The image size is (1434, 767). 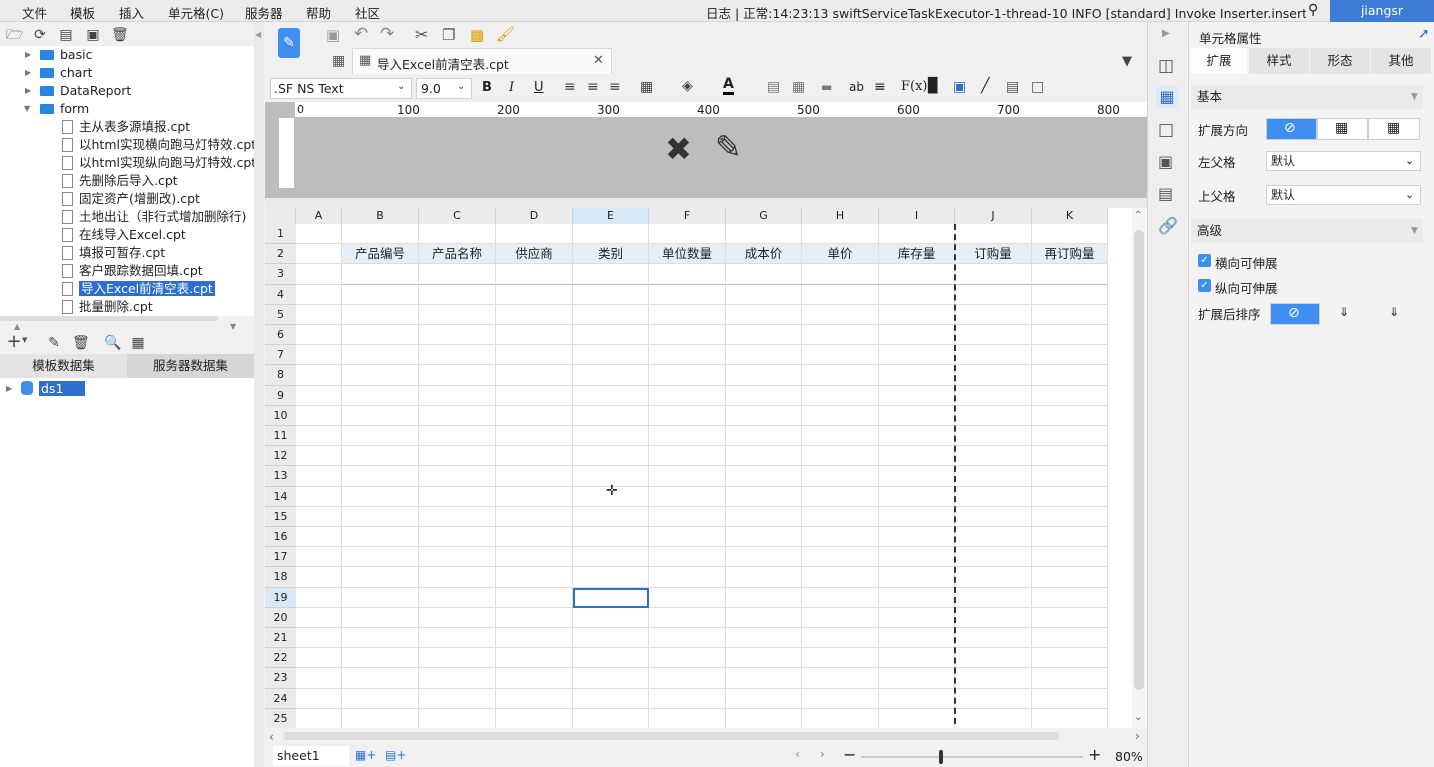 I want to click on cell-i4, so click(x=917, y=294).